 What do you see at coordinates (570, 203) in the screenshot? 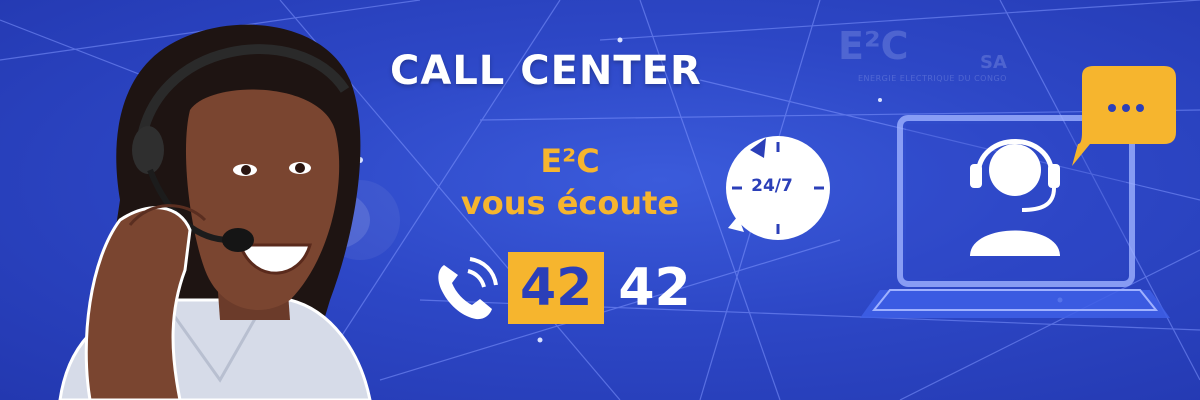
I see `tagline-text: vous écoute` at bounding box center [570, 203].